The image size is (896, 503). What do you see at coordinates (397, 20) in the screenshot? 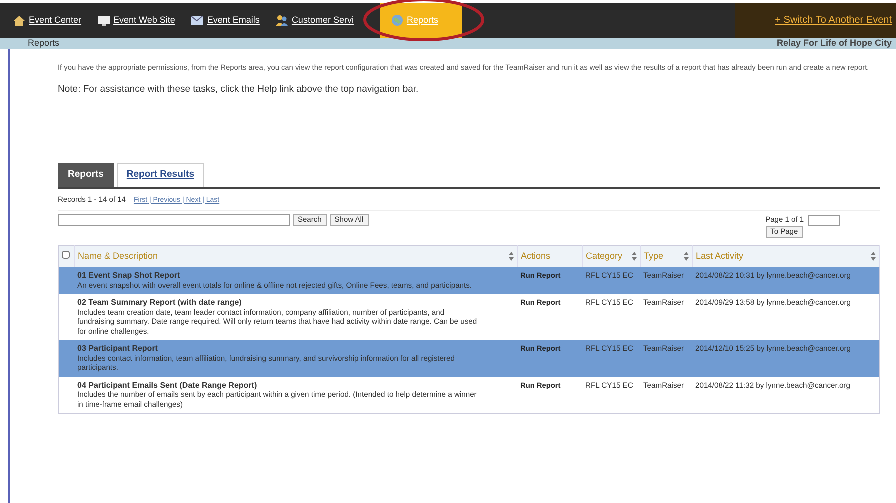
I see `globe-icon` at bounding box center [397, 20].